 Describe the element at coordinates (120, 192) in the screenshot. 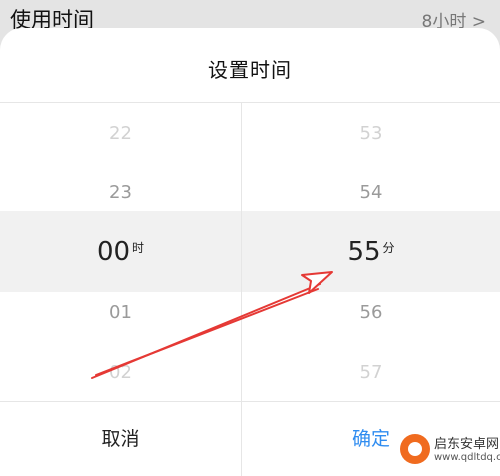

I see `hour-option: 23` at that location.